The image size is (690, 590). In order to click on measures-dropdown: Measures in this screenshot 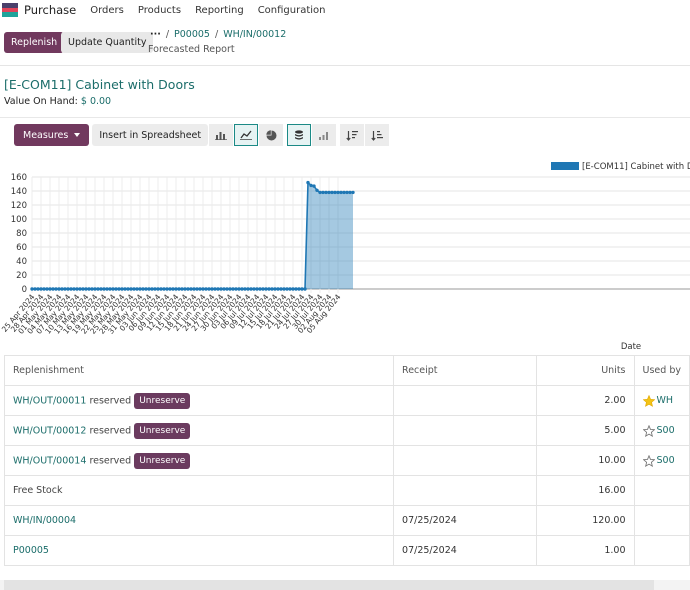, I will do `click(52, 135)`.